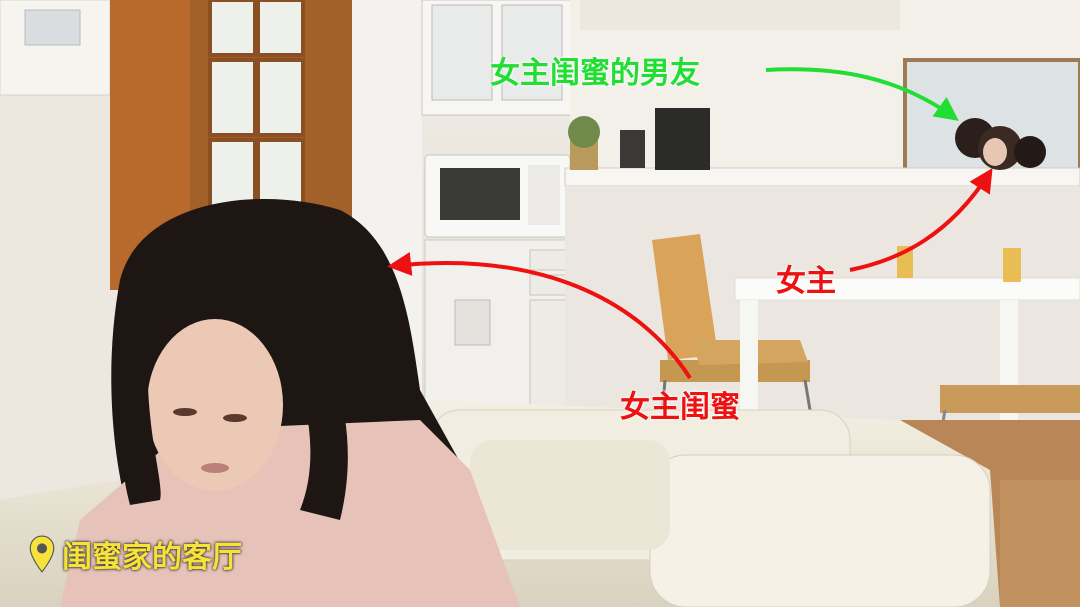 This screenshot has height=607, width=1080. I want to click on friend-annotation-label: 女主闺蜜, so click(680, 407).